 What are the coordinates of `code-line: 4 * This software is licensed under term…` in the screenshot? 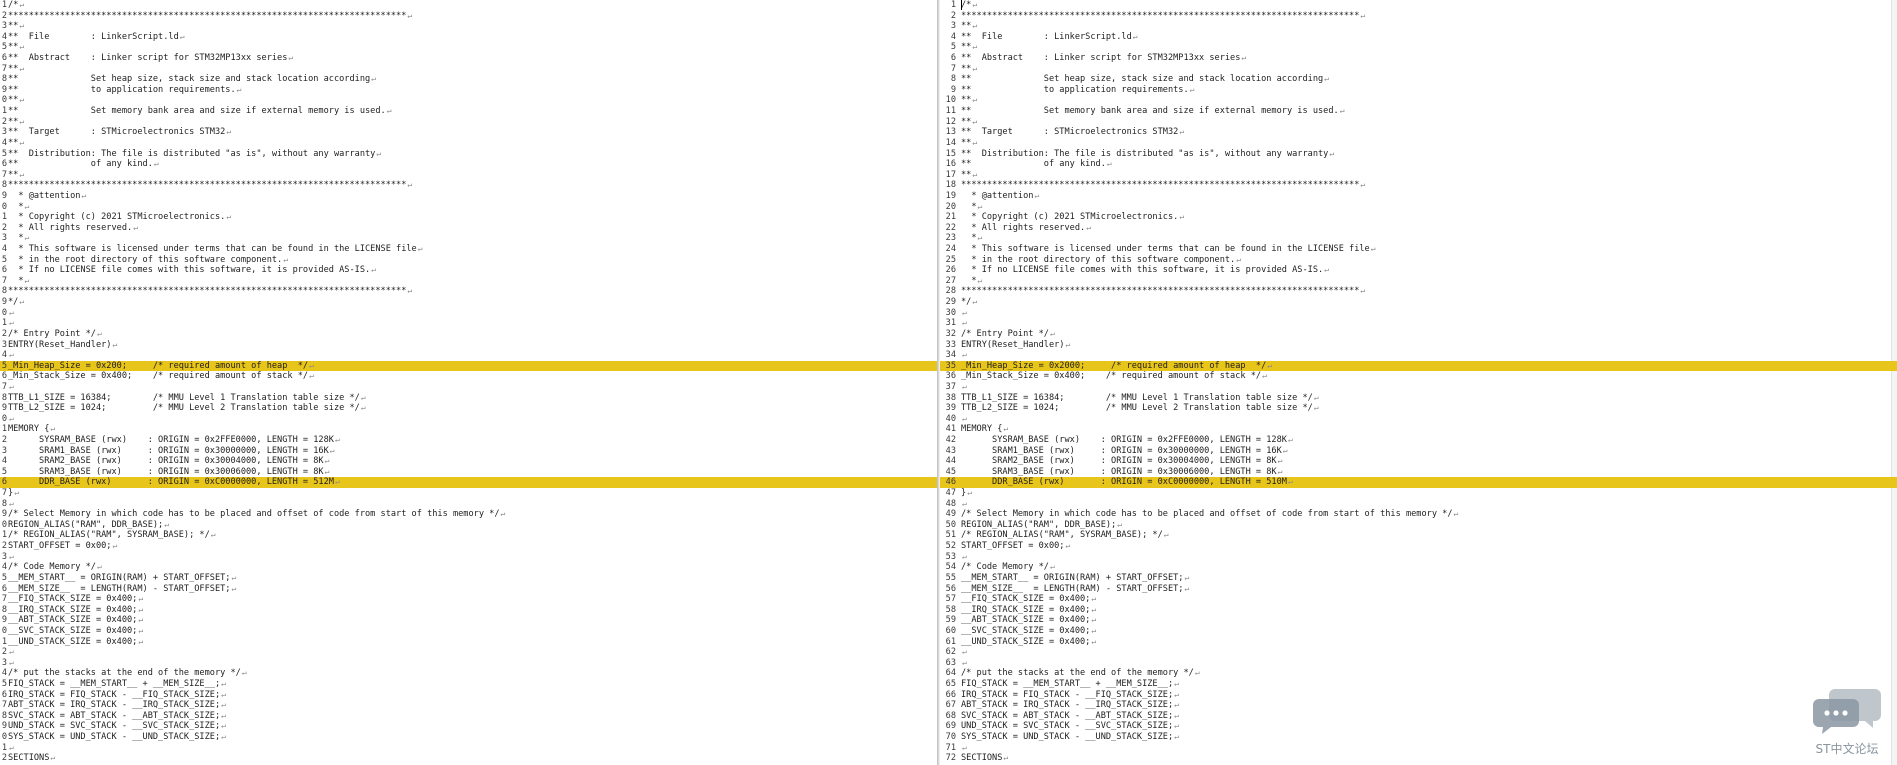 It's located at (468, 249).